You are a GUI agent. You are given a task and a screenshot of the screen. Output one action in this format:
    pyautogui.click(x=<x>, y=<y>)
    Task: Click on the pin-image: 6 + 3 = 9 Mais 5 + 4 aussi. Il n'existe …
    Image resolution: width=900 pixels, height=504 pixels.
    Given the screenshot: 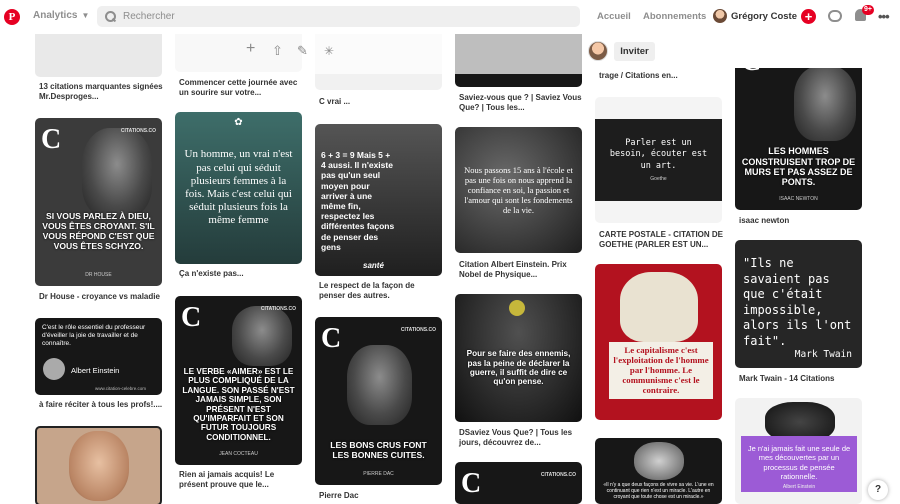 What is the action you would take?
    pyautogui.click(x=378, y=200)
    